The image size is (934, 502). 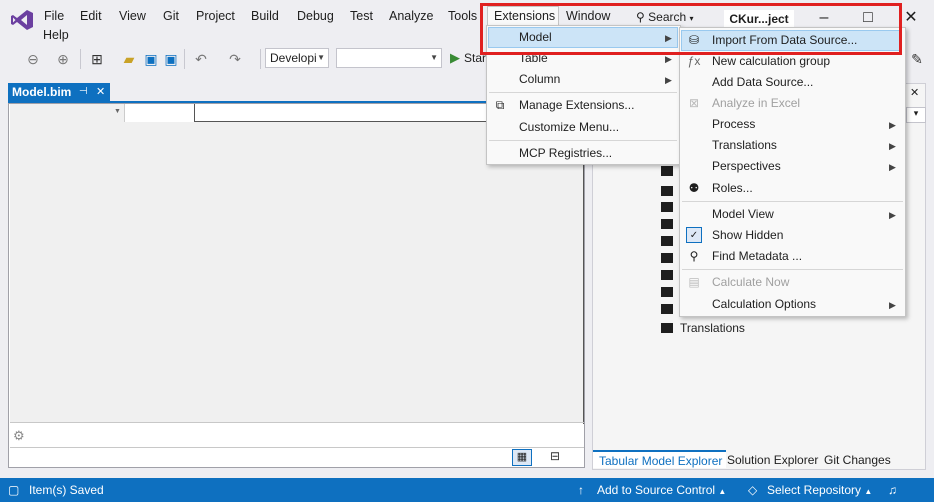 What do you see at coordinates (733, 124) in the screenshot?
I see `menu-item-process: Process` at bounding box center [733, 124].